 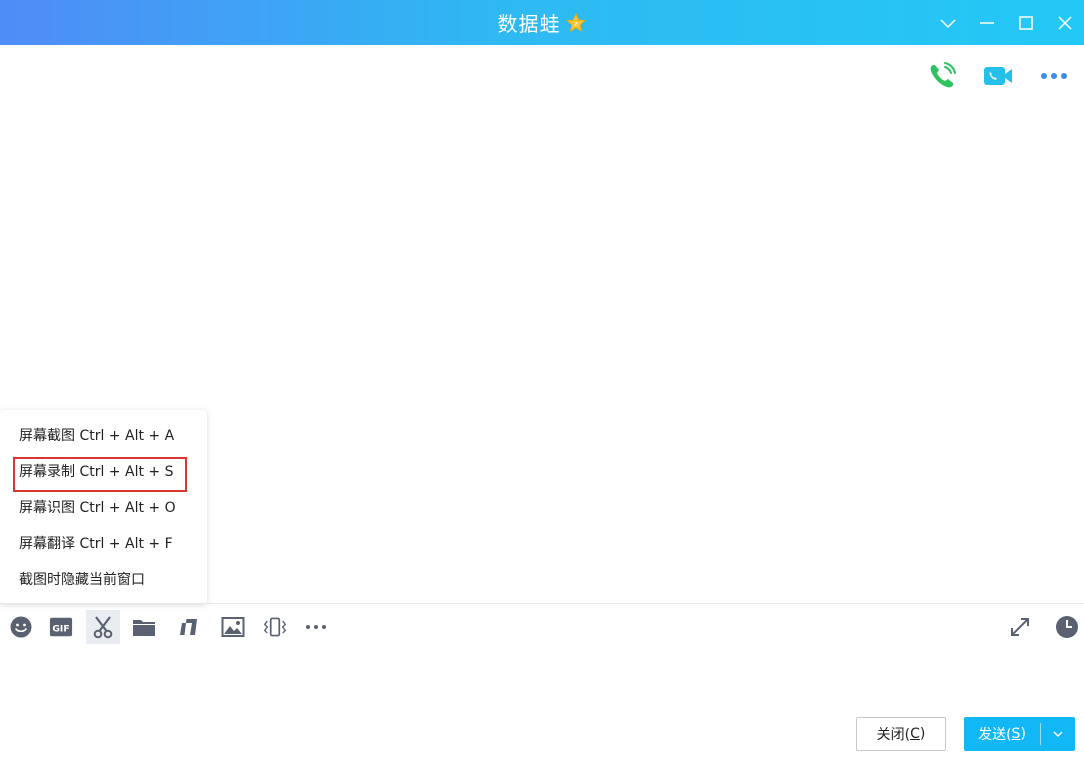 What do you see at coordinates (1020, 627) in the screenshot?
I see `expand-icon` at bounding box center [1020, 627].